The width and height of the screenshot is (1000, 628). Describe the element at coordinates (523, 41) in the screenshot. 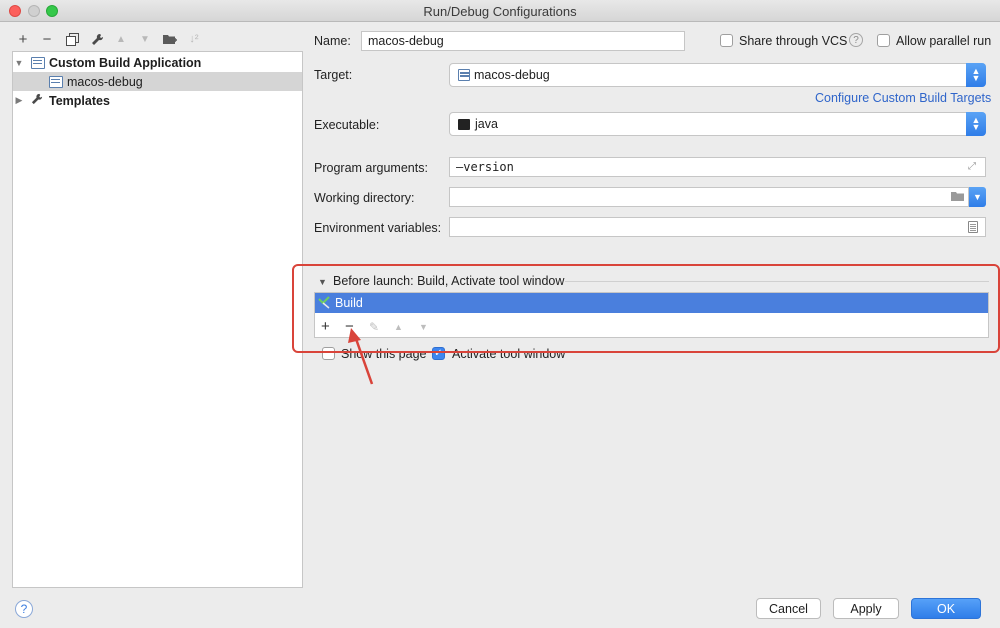

I see `name-field: macos-debug` at that location.